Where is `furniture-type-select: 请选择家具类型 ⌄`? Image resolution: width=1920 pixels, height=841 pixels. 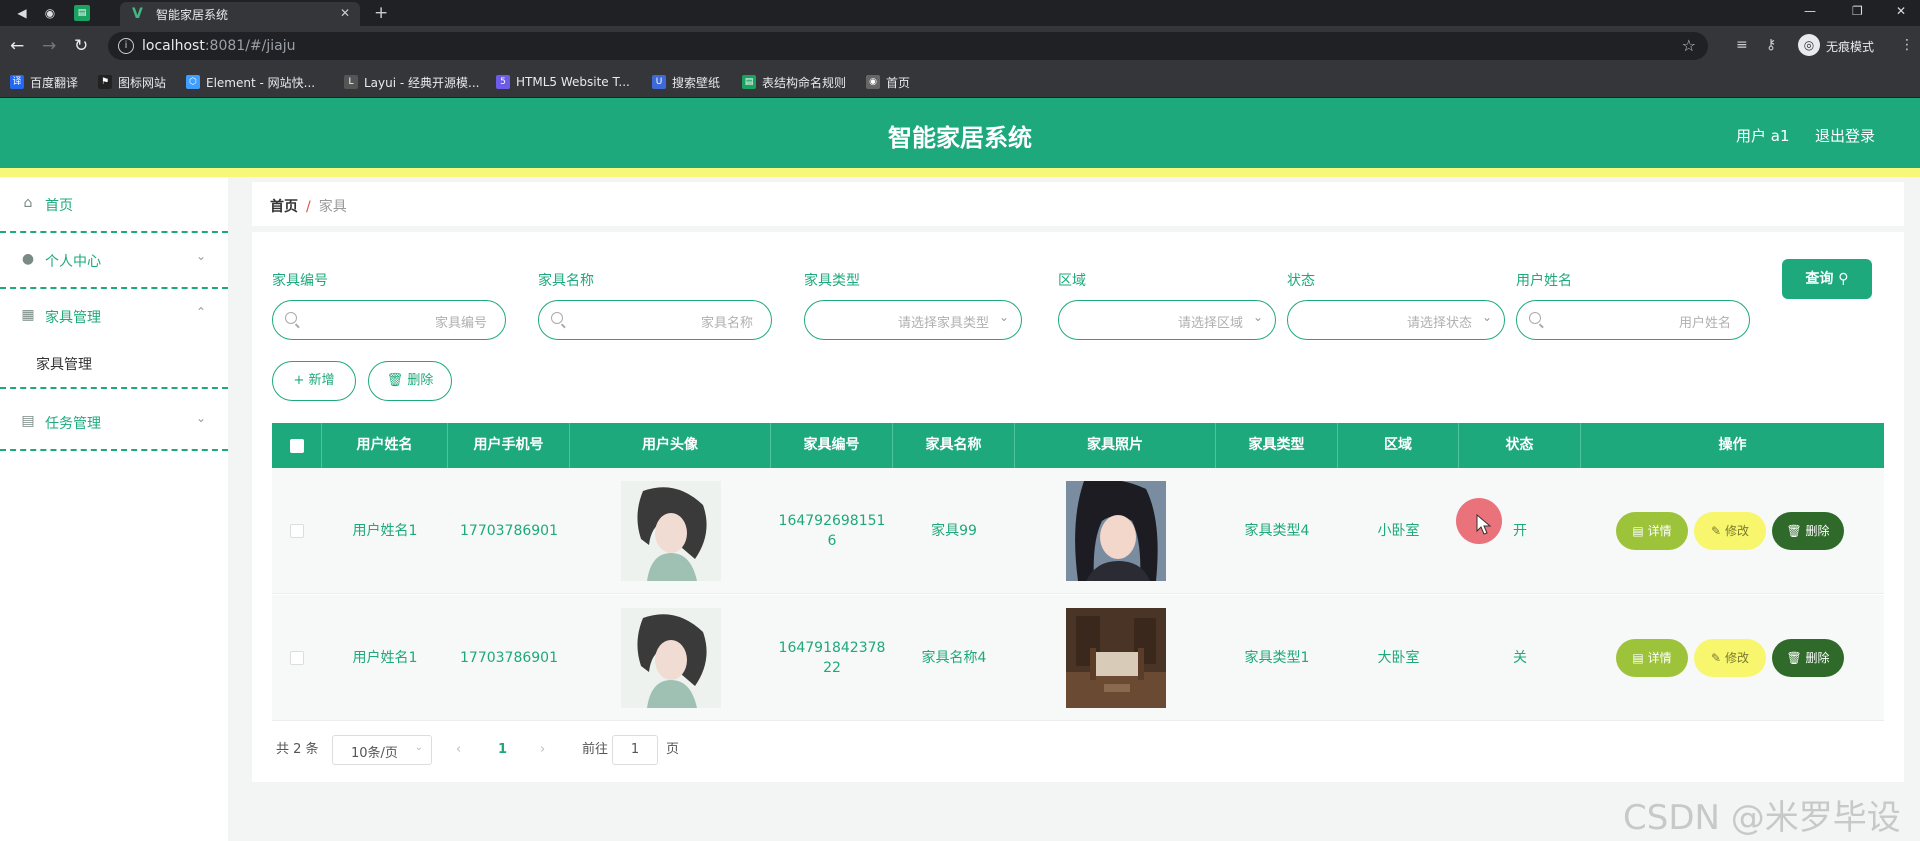
furniture-type-select: 请选择家具类型 ⌄ is located at coordinates (913, 320).